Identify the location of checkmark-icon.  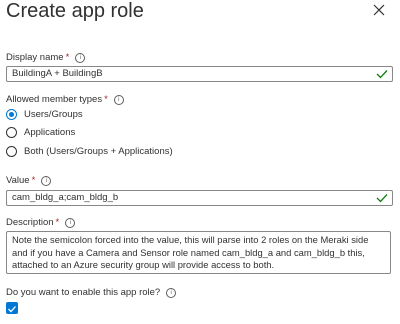
(12, 309).